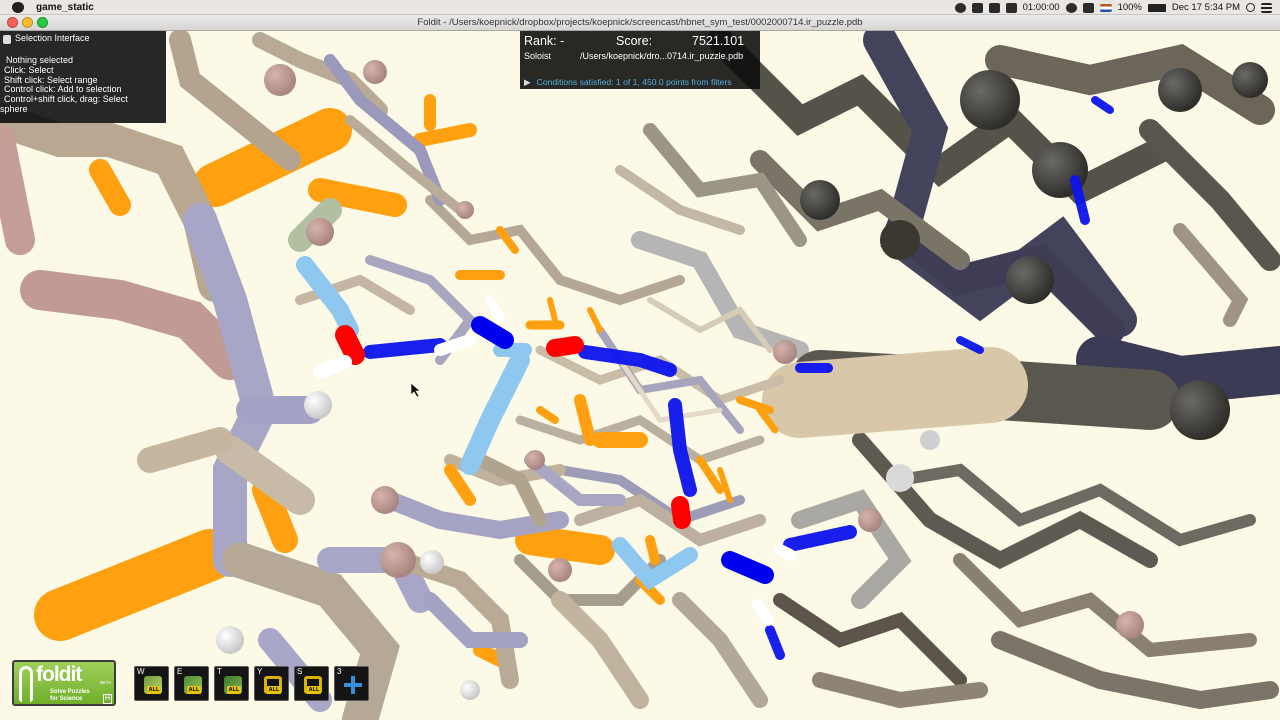 The height and width of the screenshot is (720, 1280). I want to click on camera-icon, so click(977, 7).